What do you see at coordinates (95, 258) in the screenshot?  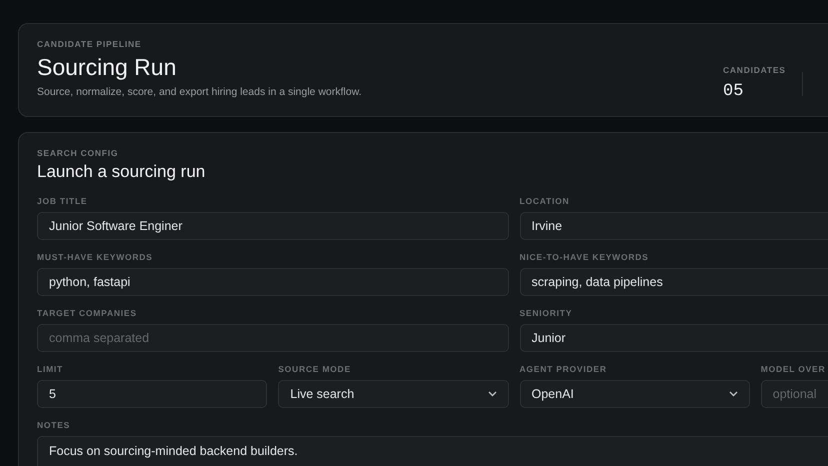 I see `field-label: MUST-HAVE KEYWORDS` at bounding box center [95, 258].